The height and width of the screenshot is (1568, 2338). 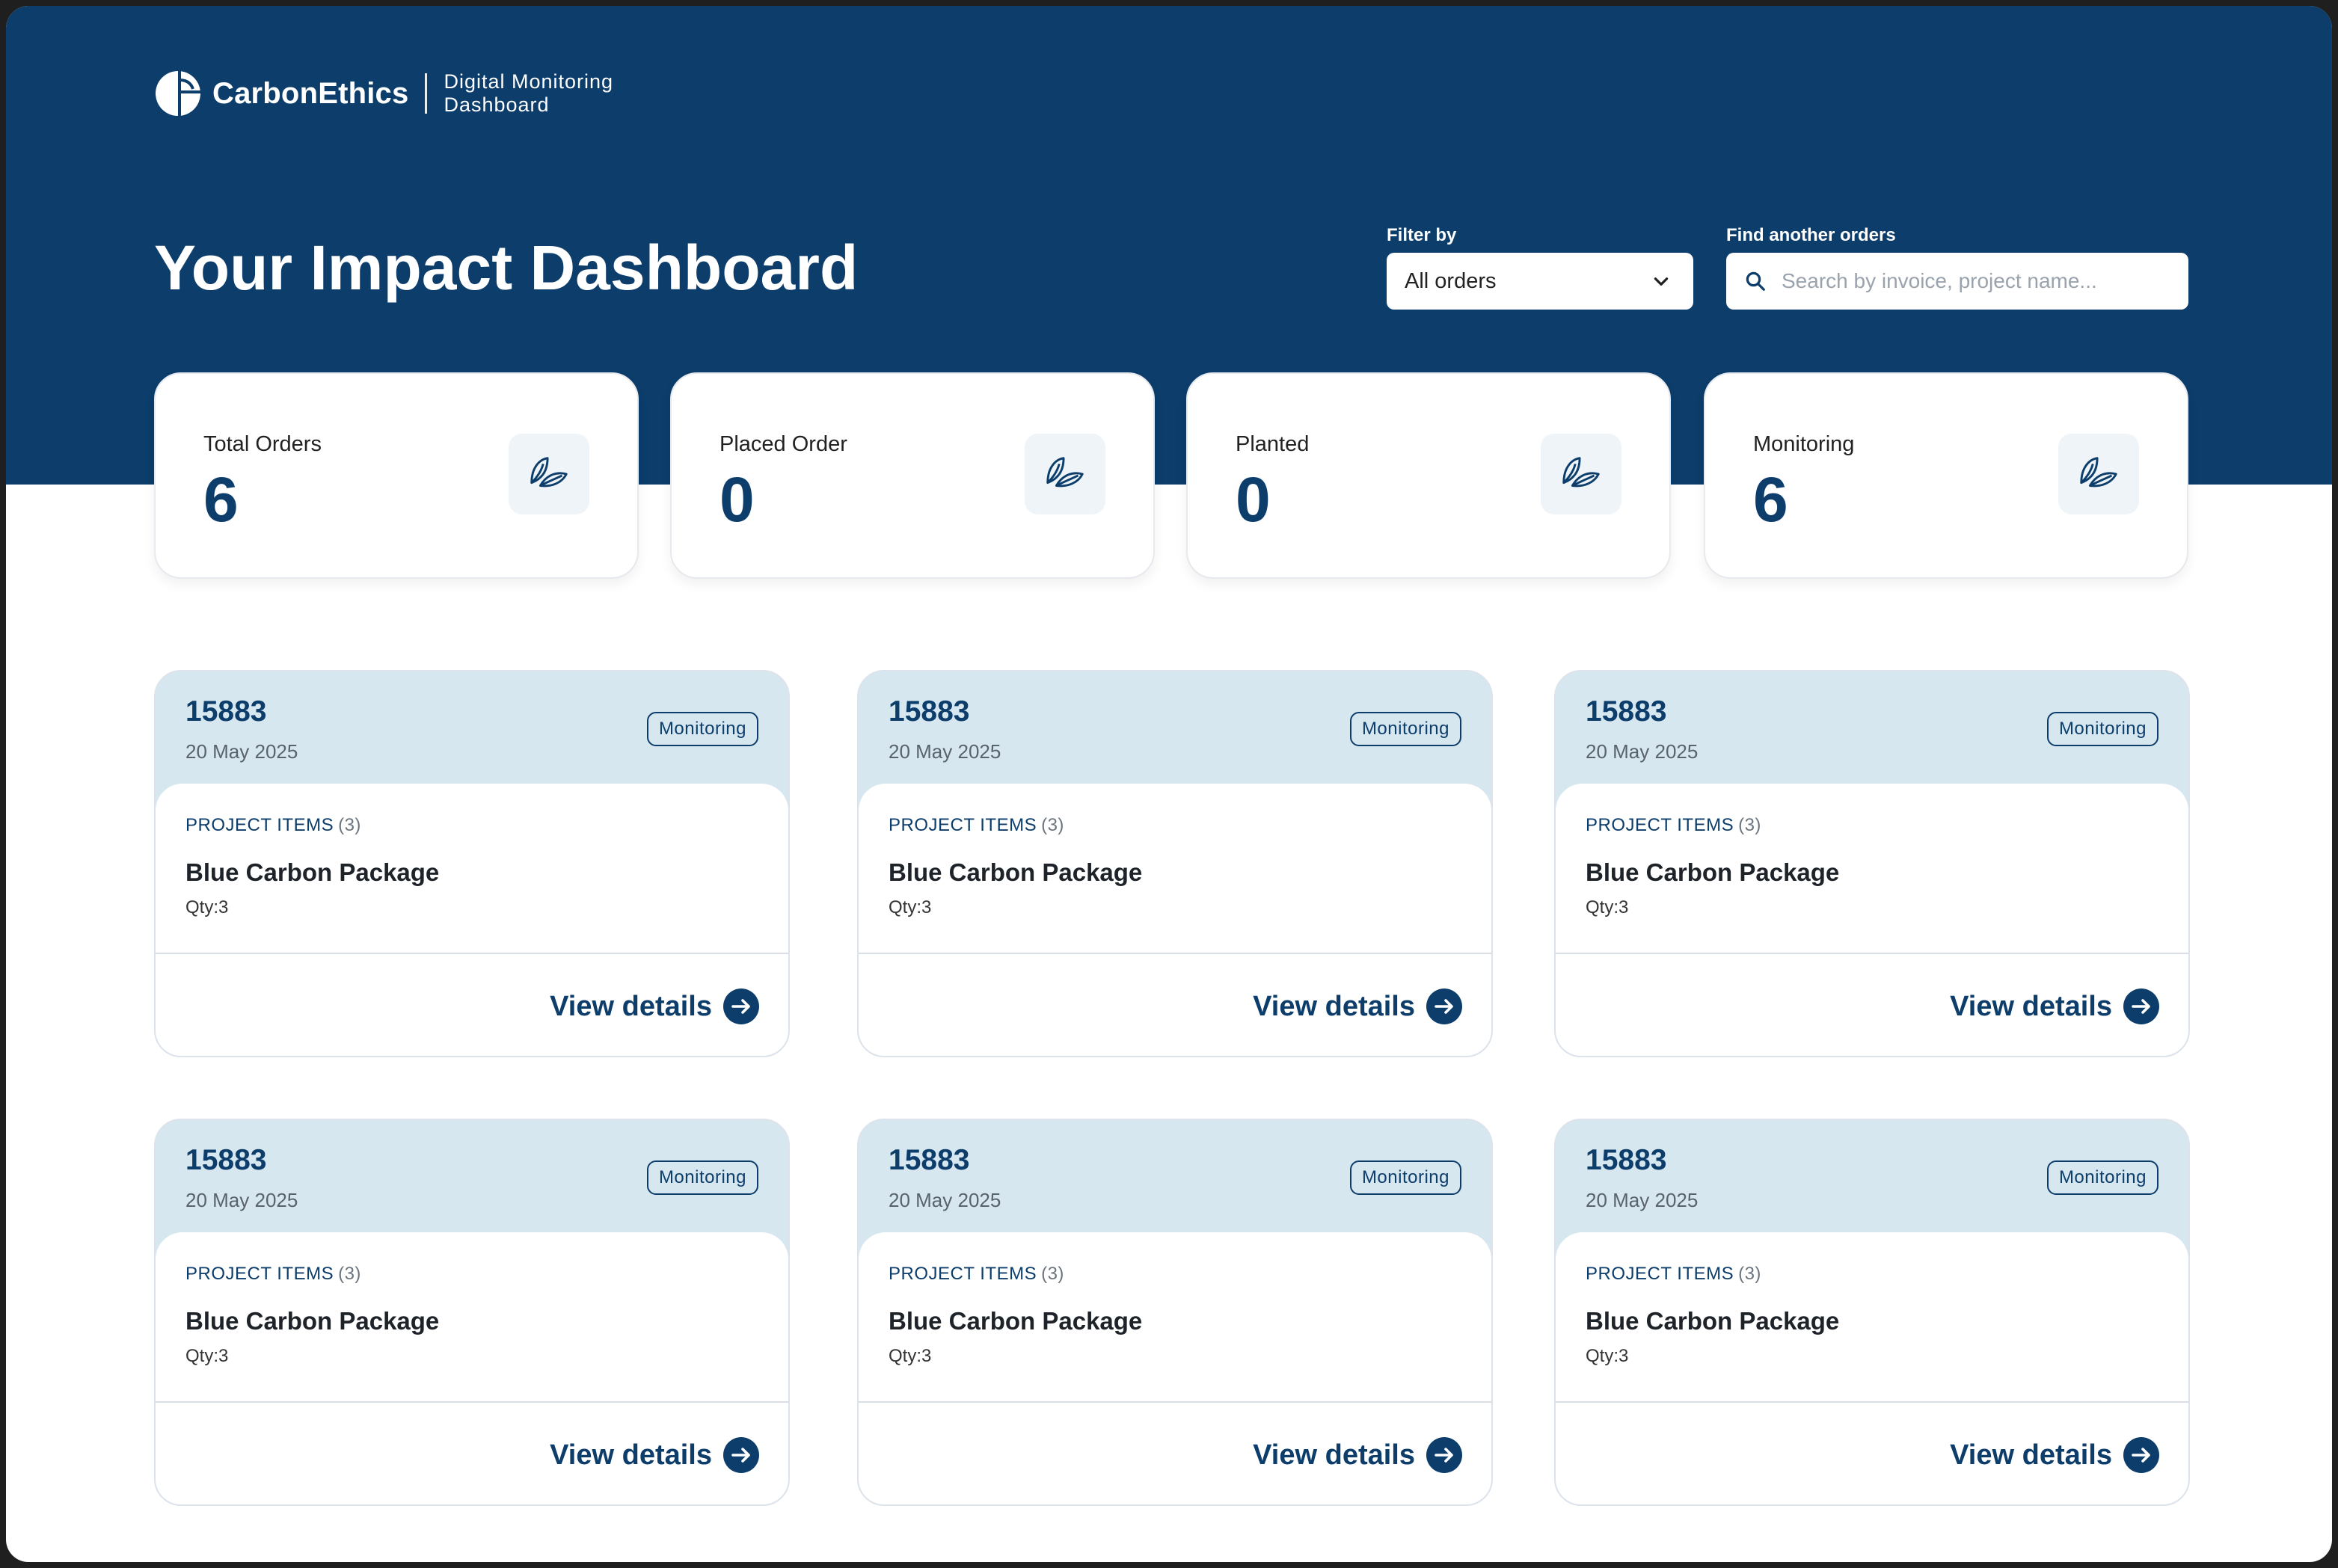 What do you see at coordinates (262, 444) in the screenshot?
I see `stat-label: Total Orders` at bounding box center [262, 444].